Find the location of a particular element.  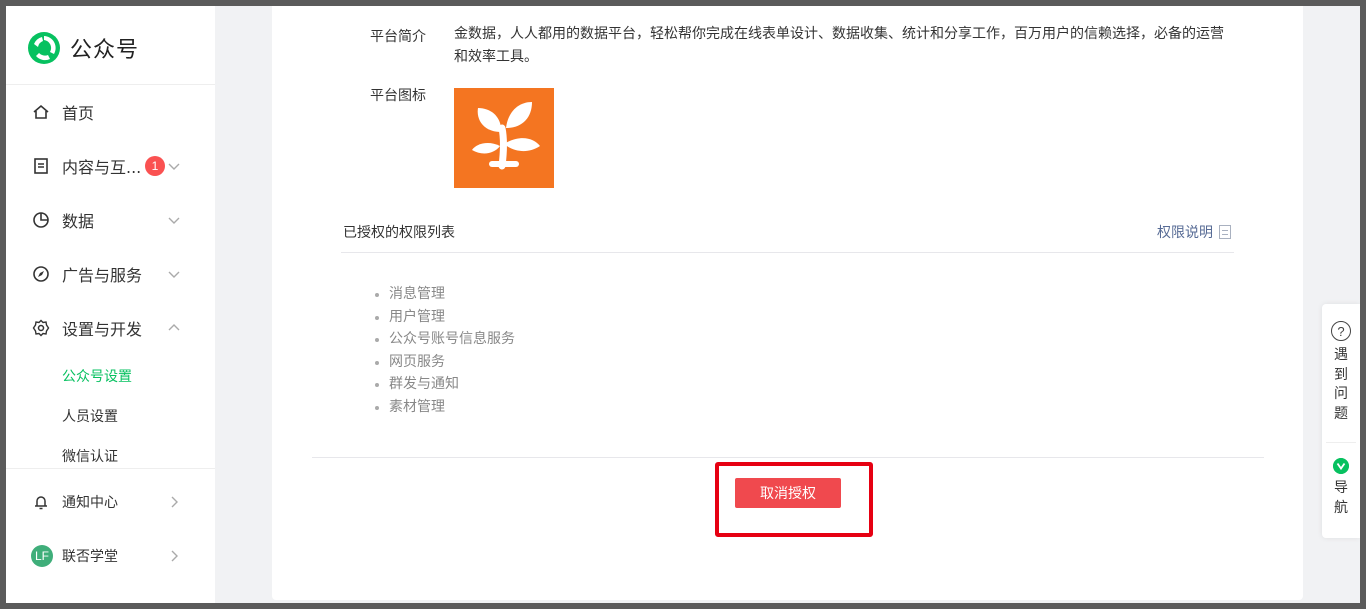

compass-icon is located at coordinates (41, 274).